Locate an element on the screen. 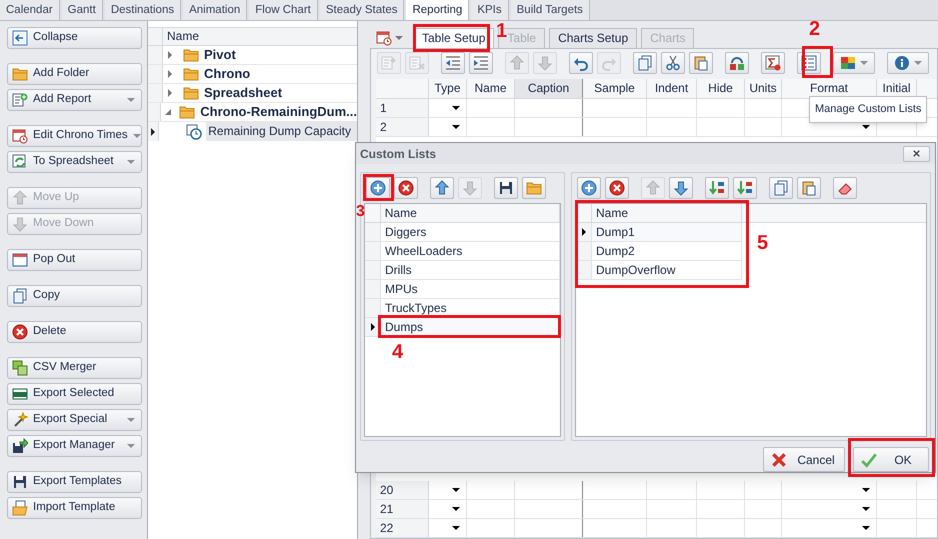 Image resolution: width=938 pixels, height=539 pixels. scissors-button is located at coordinates (673, 63).